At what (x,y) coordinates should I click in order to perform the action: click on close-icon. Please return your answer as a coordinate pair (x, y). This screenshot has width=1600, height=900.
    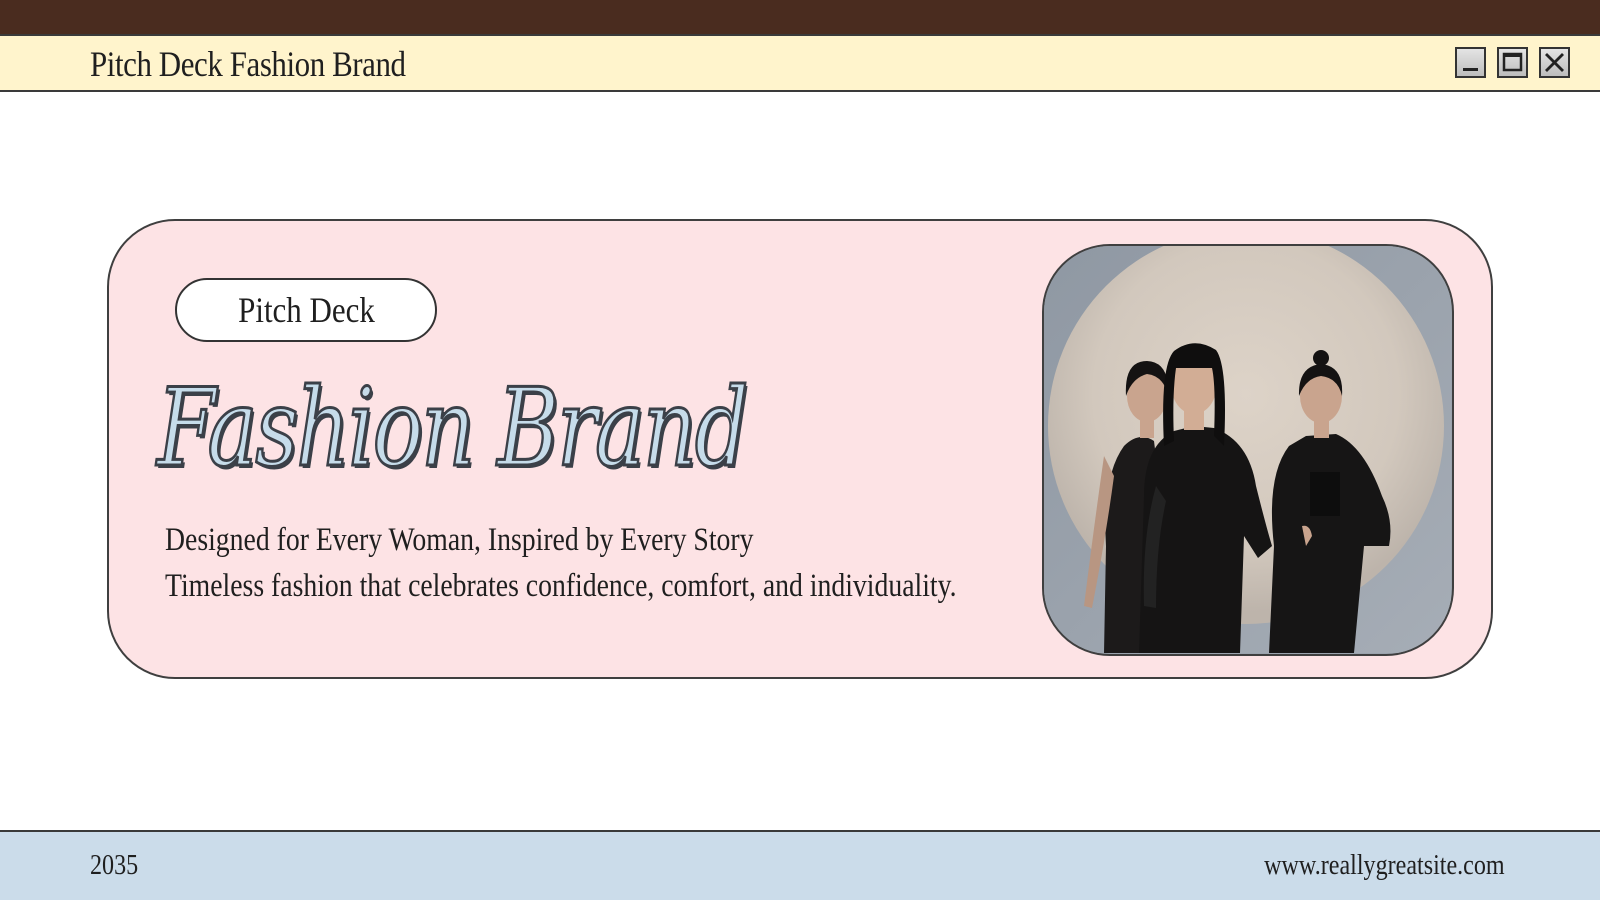
    Looking at the image, I should click on (1554, 62).